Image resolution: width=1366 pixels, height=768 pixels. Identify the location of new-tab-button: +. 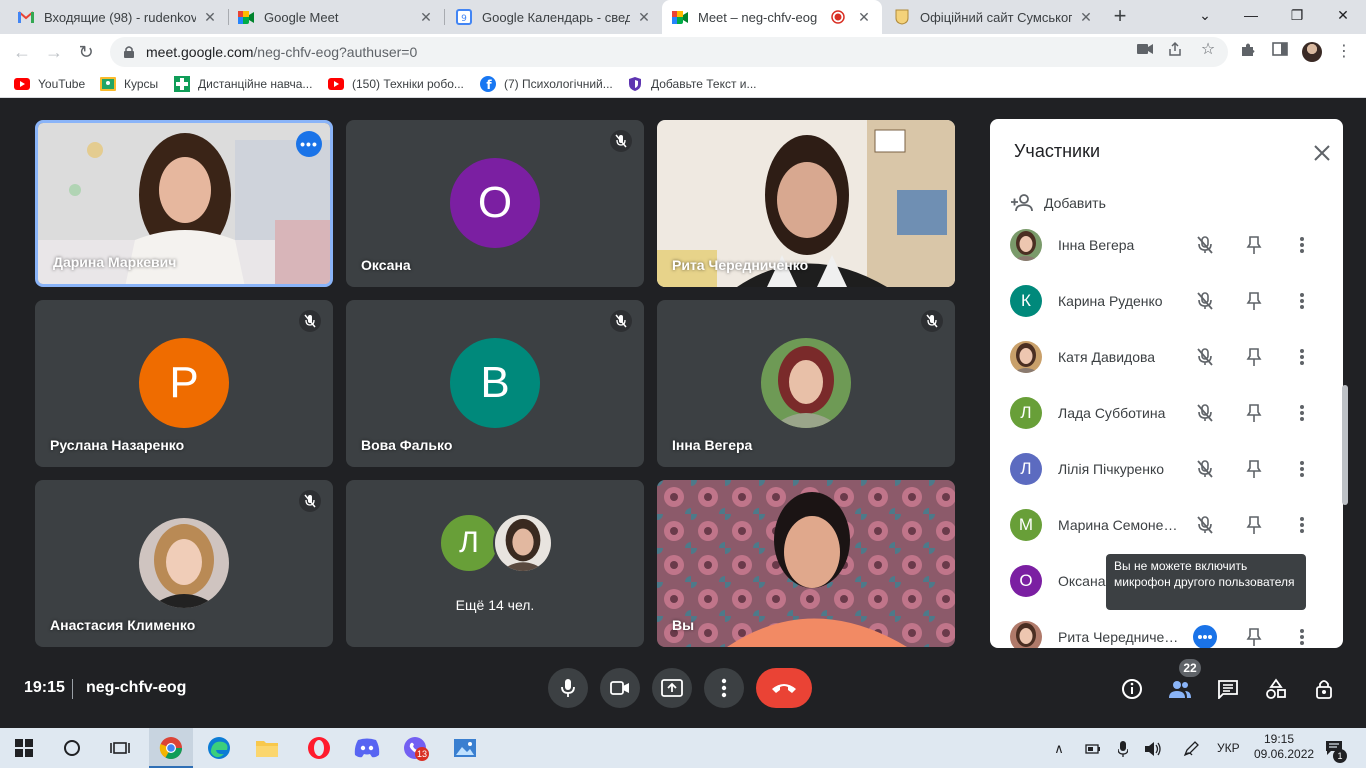
(1120, 16).